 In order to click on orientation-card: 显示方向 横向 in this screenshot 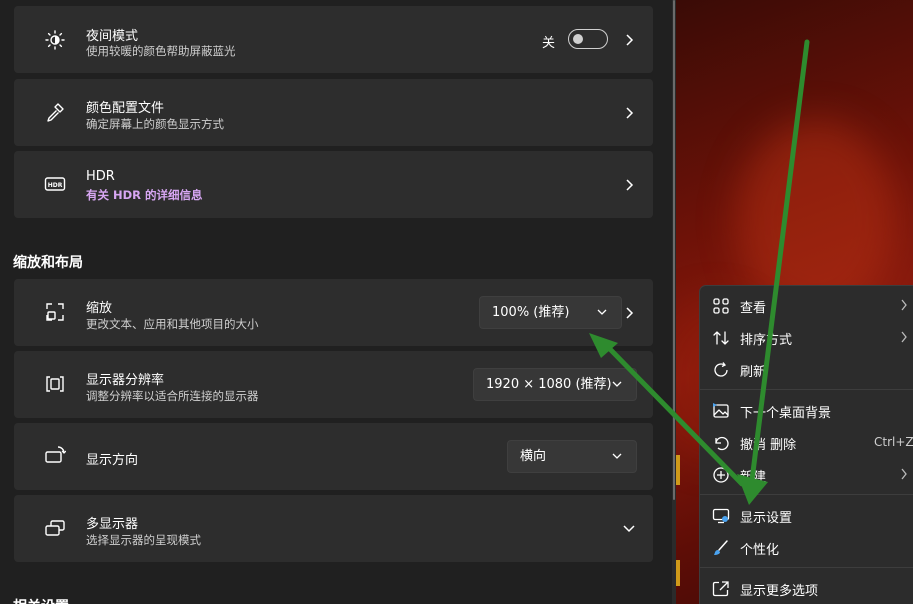, I will do `click(333, 456)`.